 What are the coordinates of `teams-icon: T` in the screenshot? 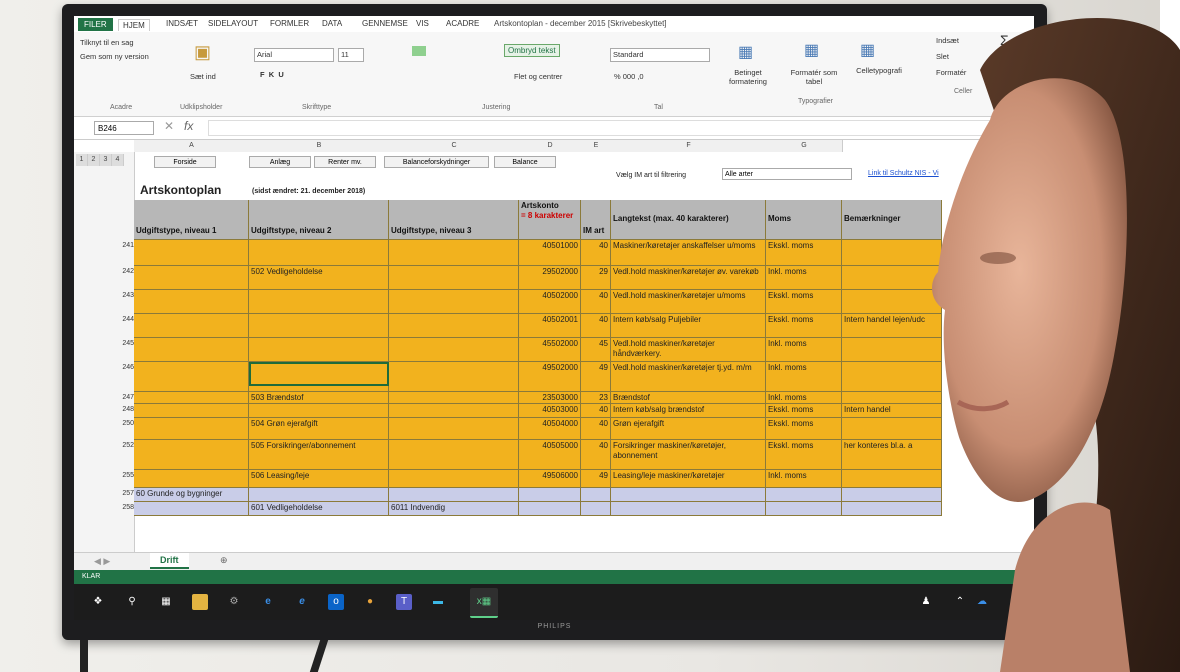 It's located at (404, 602).